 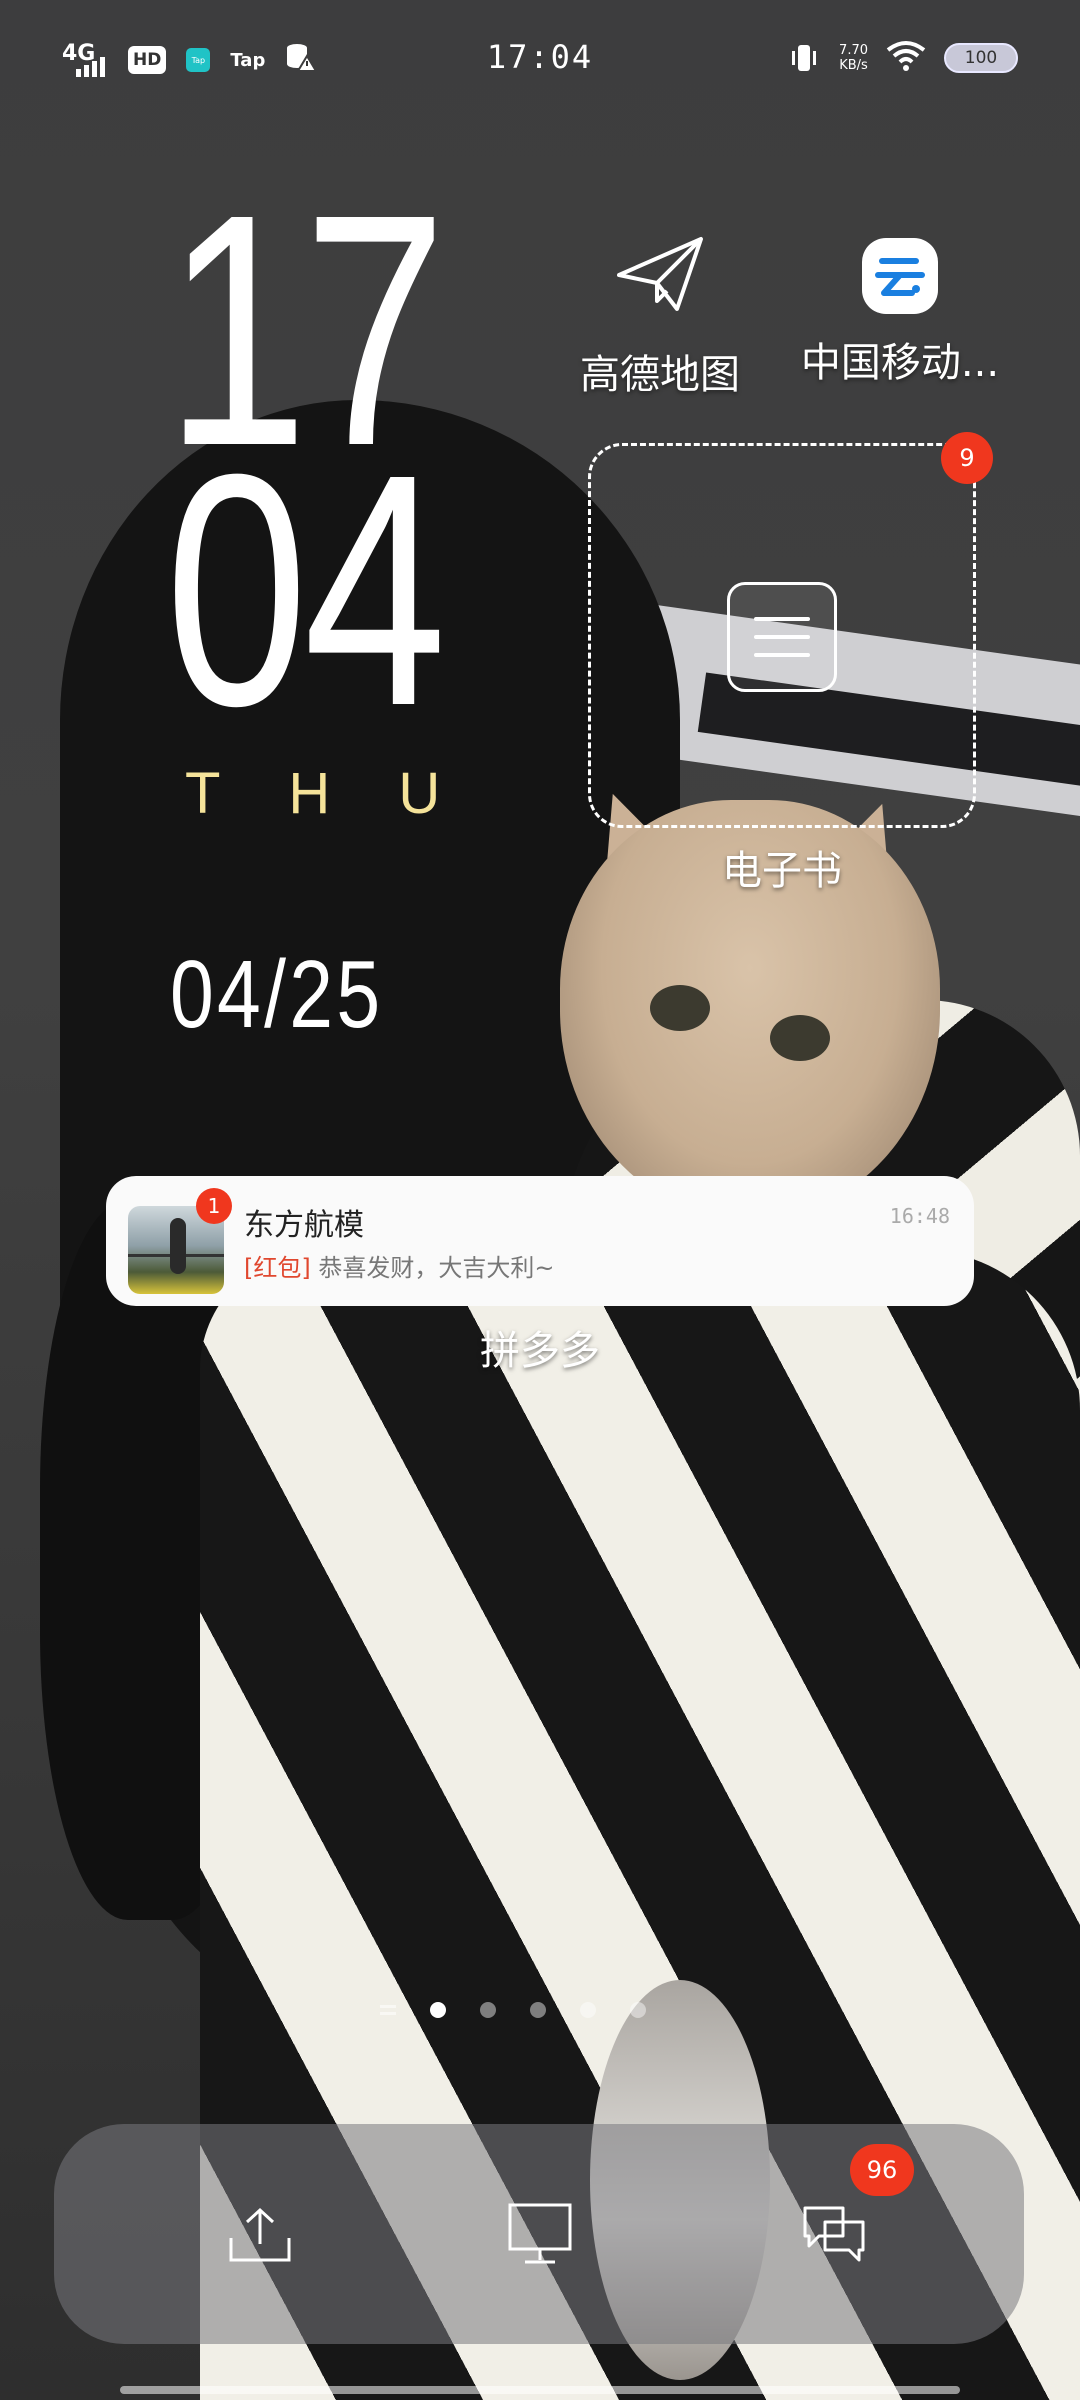 What do you see at coordinates (388, 2010) in the screenshot?
I see `minus-one-screen-icon` at bounding box center [388, 2010].